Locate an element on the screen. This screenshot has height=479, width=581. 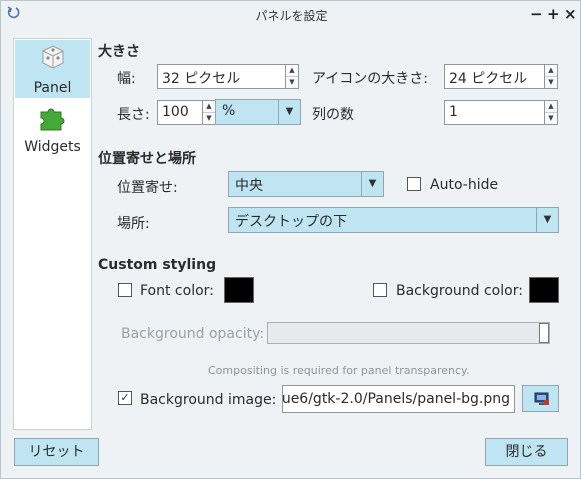
sidebar-item-label: Panel is located at coordinates (52, 88).